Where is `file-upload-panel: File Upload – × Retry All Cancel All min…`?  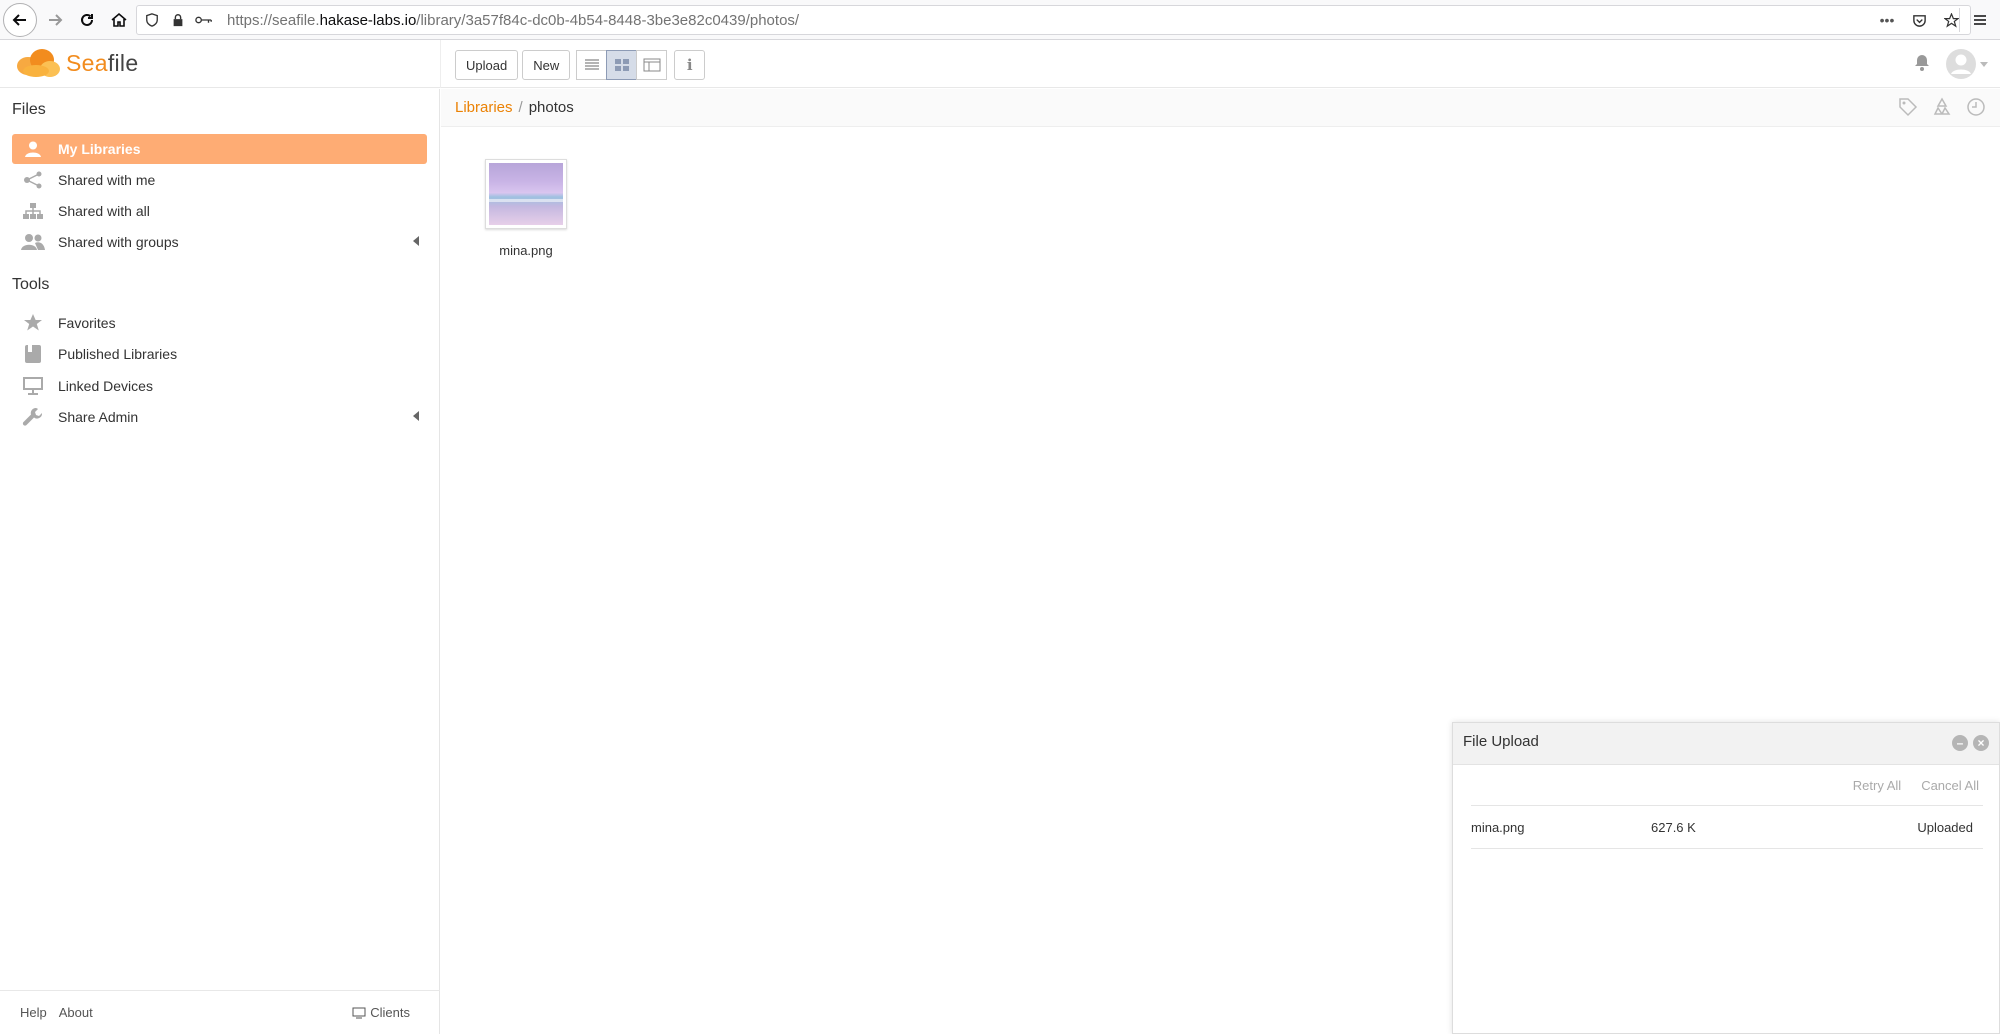 file-upload-panel: File Upload – × Retry All Cancel All min… is located at coordinates (1726, 878).